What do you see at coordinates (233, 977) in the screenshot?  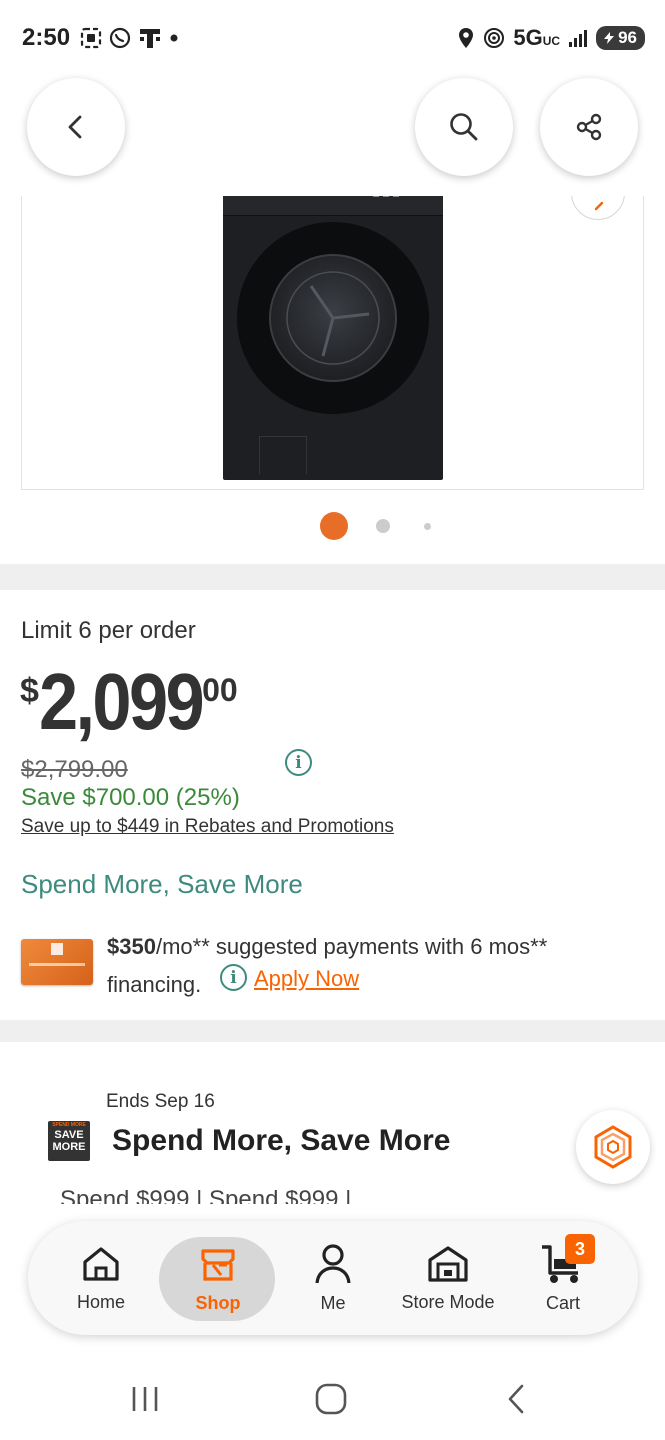 I see `financing-info-icon: i` at bounding box center [233, 977].